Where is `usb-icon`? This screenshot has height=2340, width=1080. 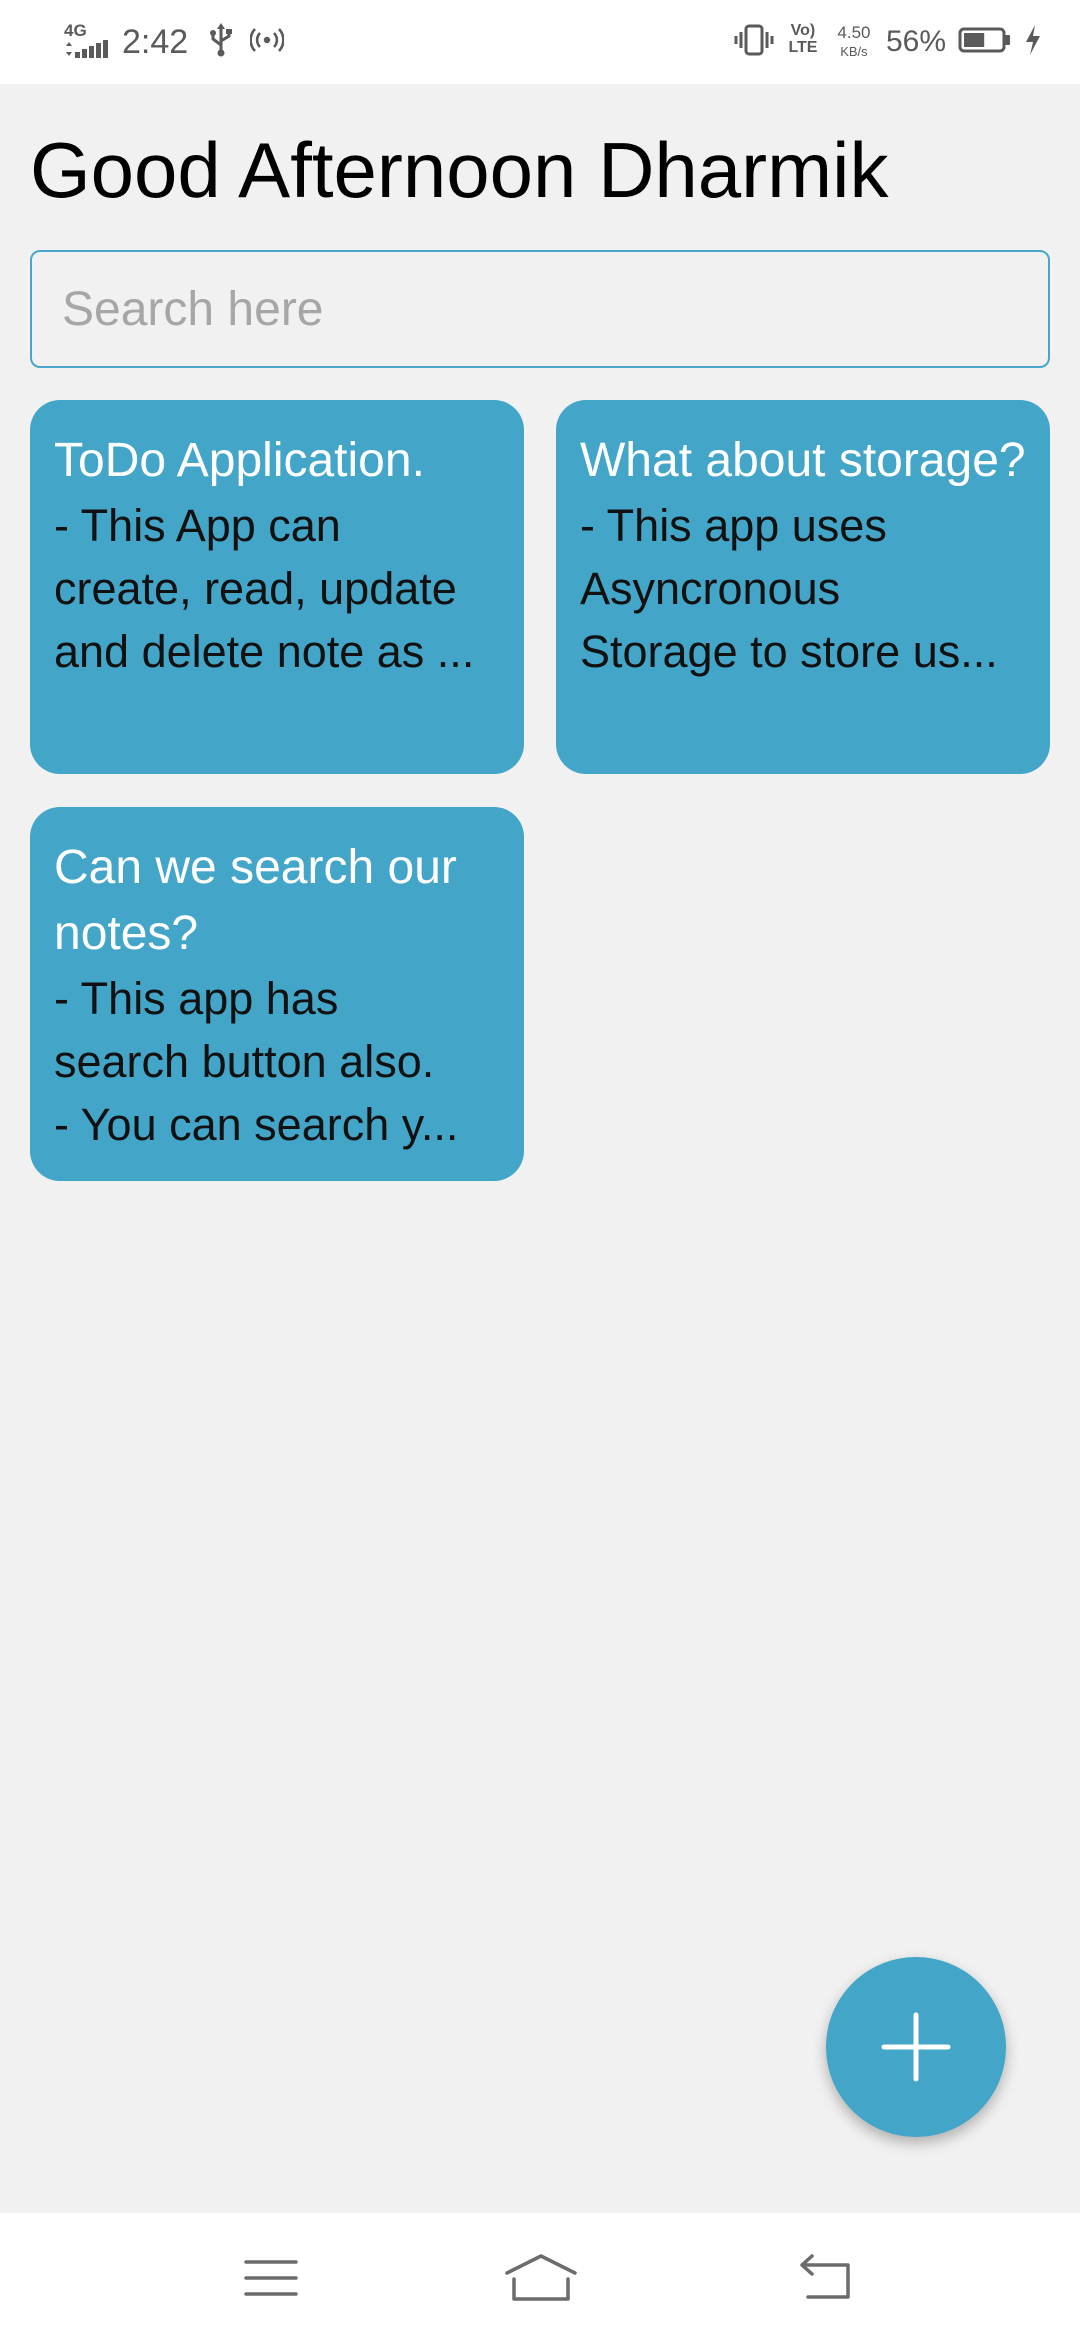 usb-icon is located at coordinates (221, 42).